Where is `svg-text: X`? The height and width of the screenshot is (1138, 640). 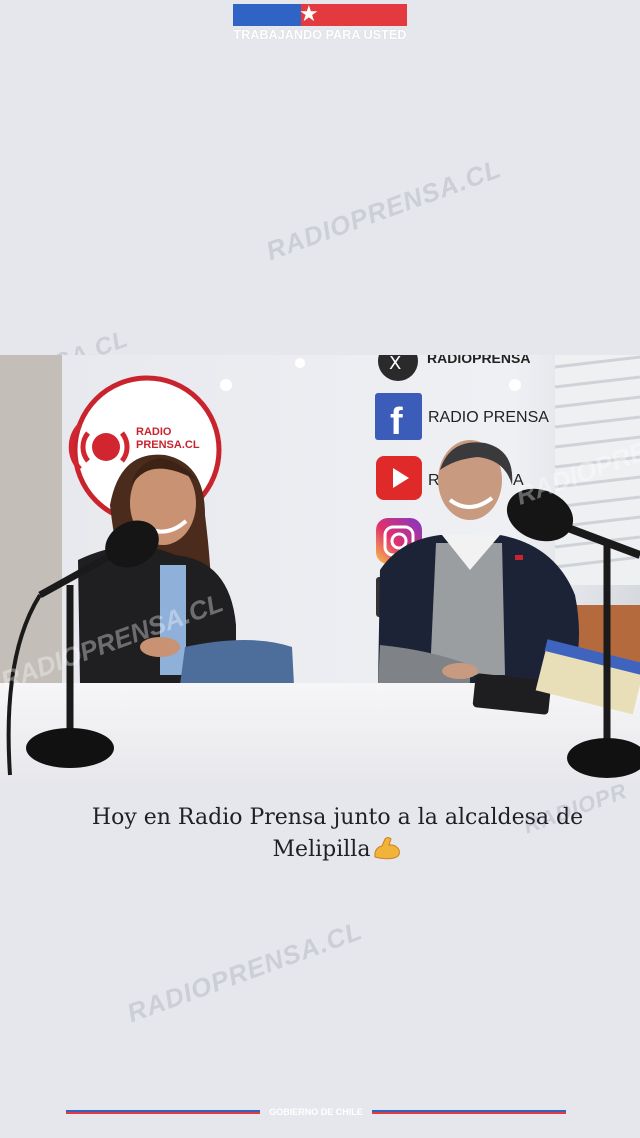
svg-text: X is located at coordinates (395, 364).